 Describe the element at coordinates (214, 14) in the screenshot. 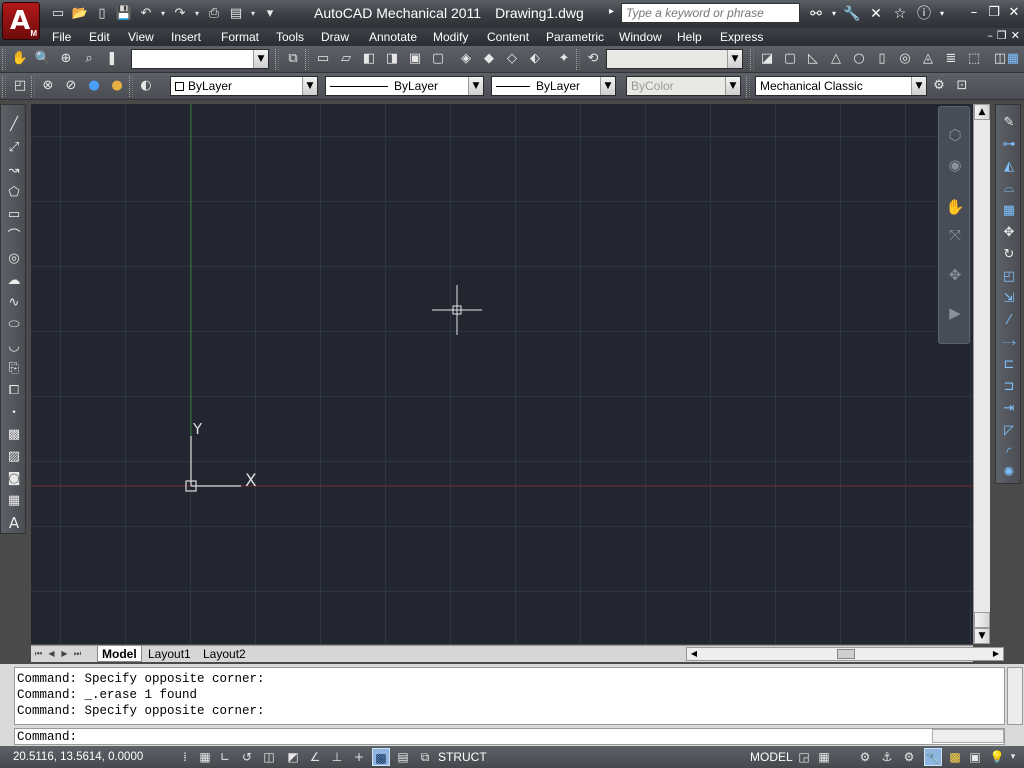

I see `plot-icon: ⎙` at that location.